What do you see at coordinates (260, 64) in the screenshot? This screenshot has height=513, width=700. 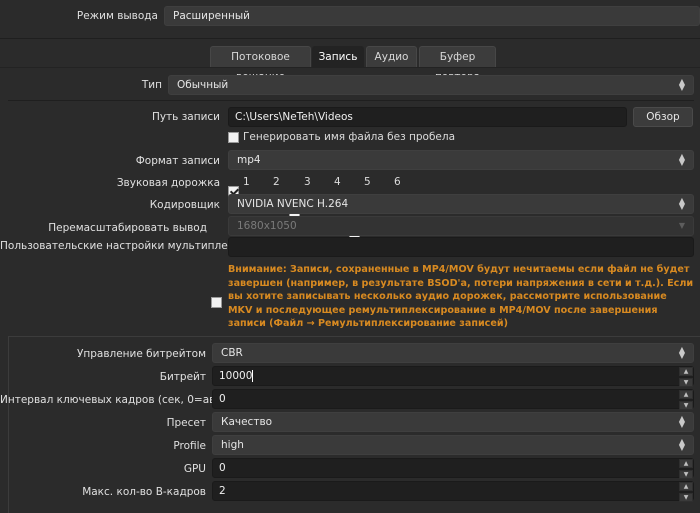 I see `tab-streaming: Потоковое вещание` at bounding box center [260, 64].